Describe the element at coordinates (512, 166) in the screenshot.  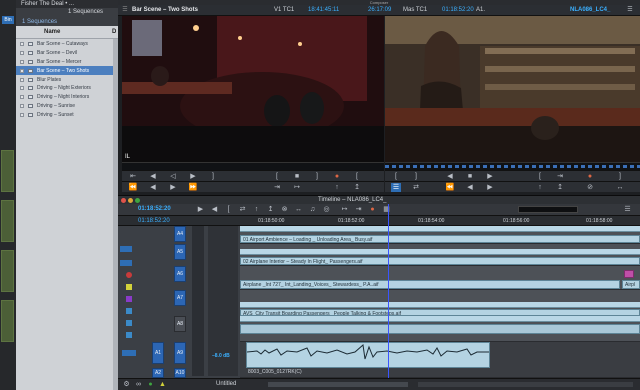
I see `record-position-bar` at that location.